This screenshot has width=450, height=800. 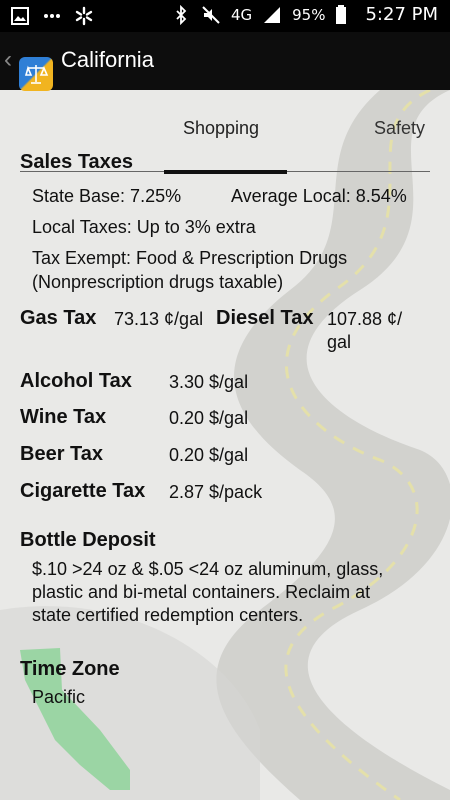 I want to click on gas-tax-value: 73.13 ¢/gal, so click(x=159, y=319).